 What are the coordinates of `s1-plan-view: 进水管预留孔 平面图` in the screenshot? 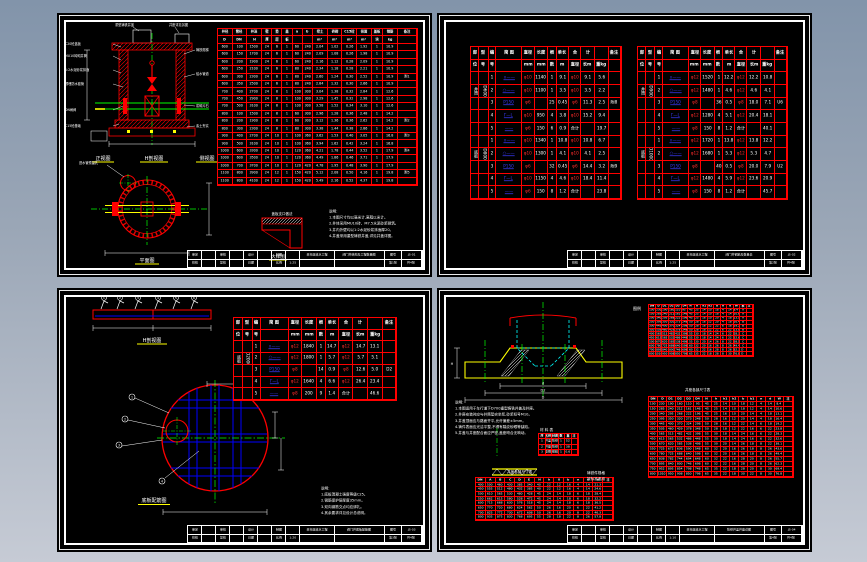 It's located at (145, 212).